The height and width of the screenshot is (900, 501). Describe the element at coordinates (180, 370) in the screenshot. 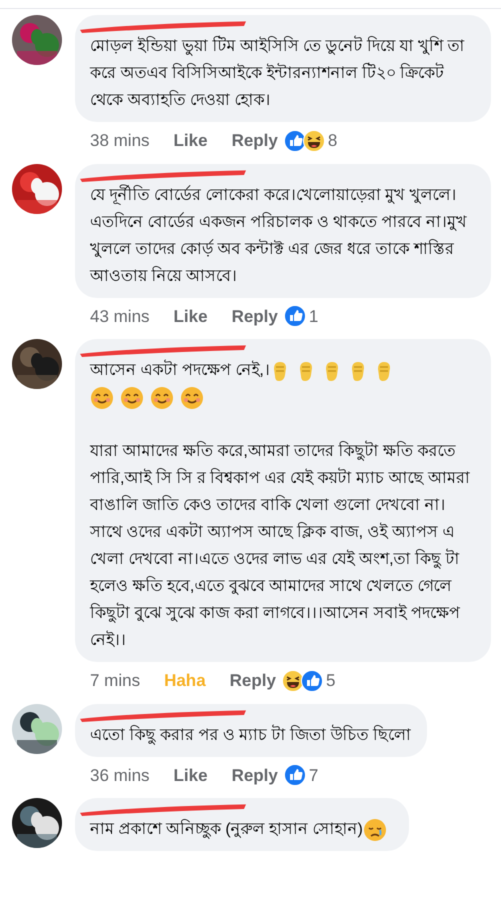

I see `comment-text: আসেন একটা পদক্ষেপ নেই,।` at that location.